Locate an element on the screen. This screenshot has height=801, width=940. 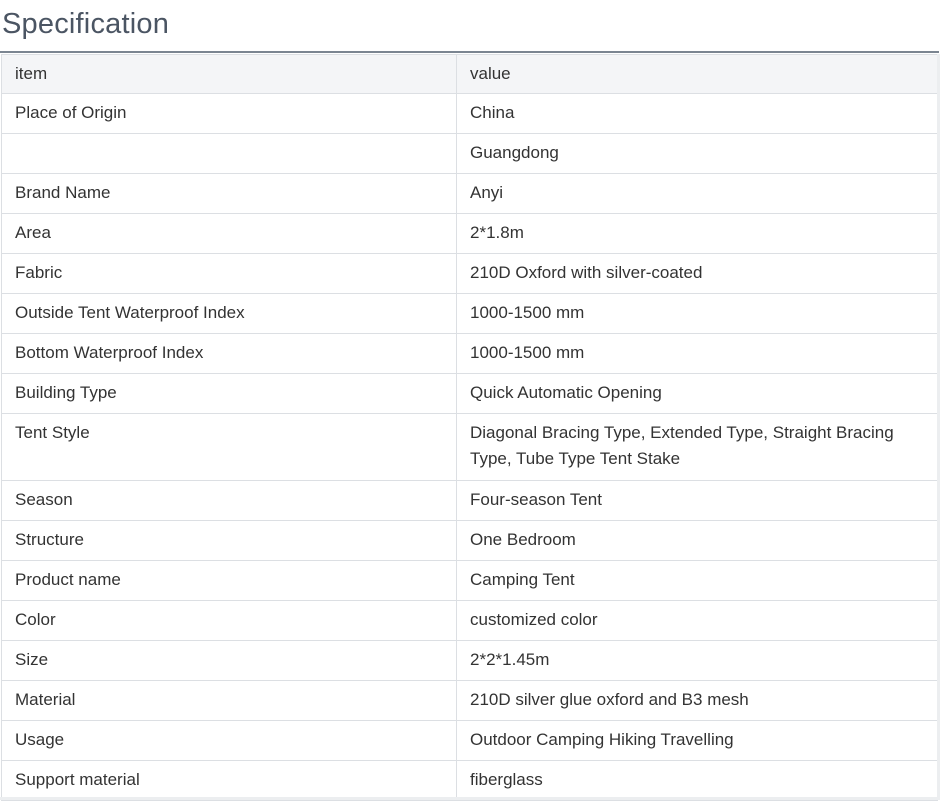
table-row: Fabric 210D Oxford with silver-coated is located at coordinates (469, 273).